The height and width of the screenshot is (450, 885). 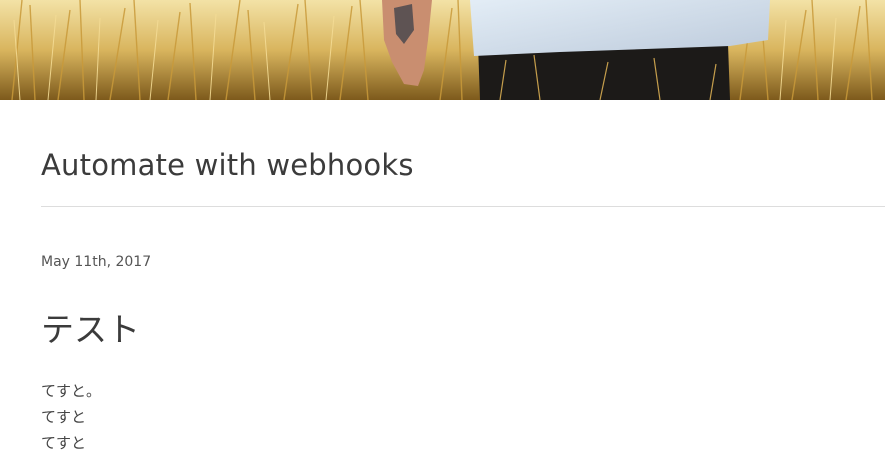 What do you see at coordinates (96, 262) in the screenshot?
I see `post-date: May 11th, 2017` at bounding box center [96, 262].